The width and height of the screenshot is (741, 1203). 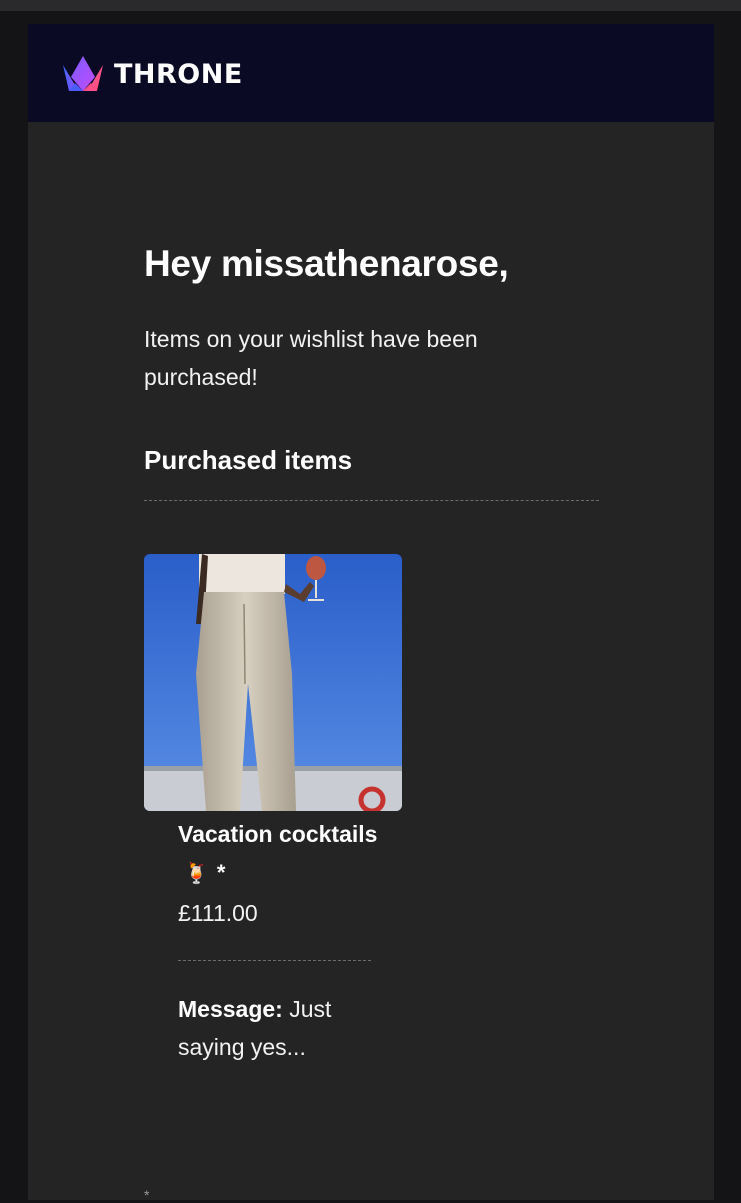 I want to click on product-image, so click(x=273, y=682).